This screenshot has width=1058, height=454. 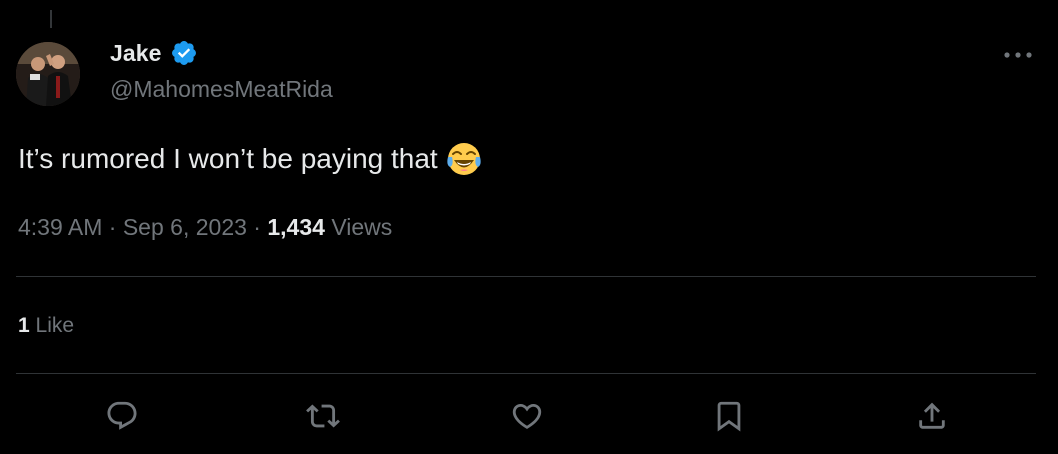 What do you see at coordinates (60, 227) in the screenshot?
I see `tweet-time: 4:39 AM` at bounding box center [60, 227].